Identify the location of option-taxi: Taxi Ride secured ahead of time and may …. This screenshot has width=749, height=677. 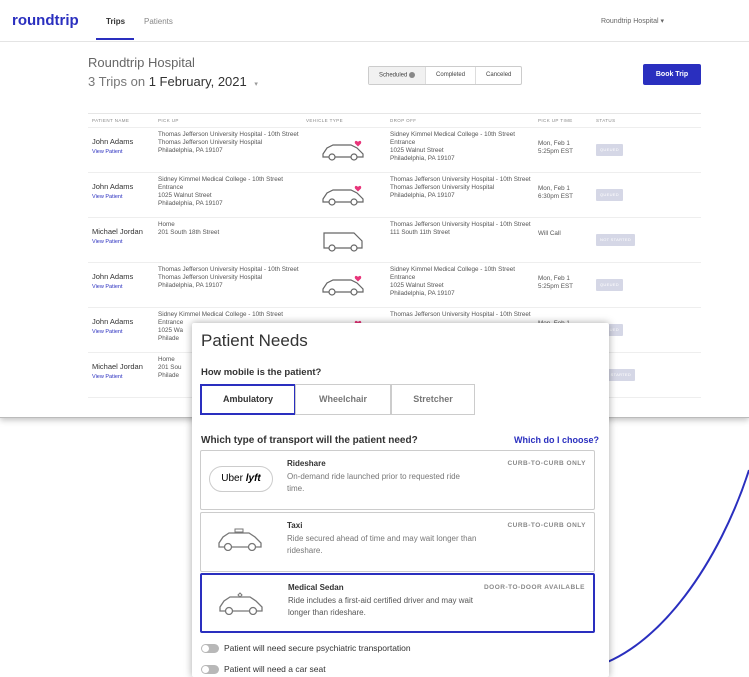
(397, 542).